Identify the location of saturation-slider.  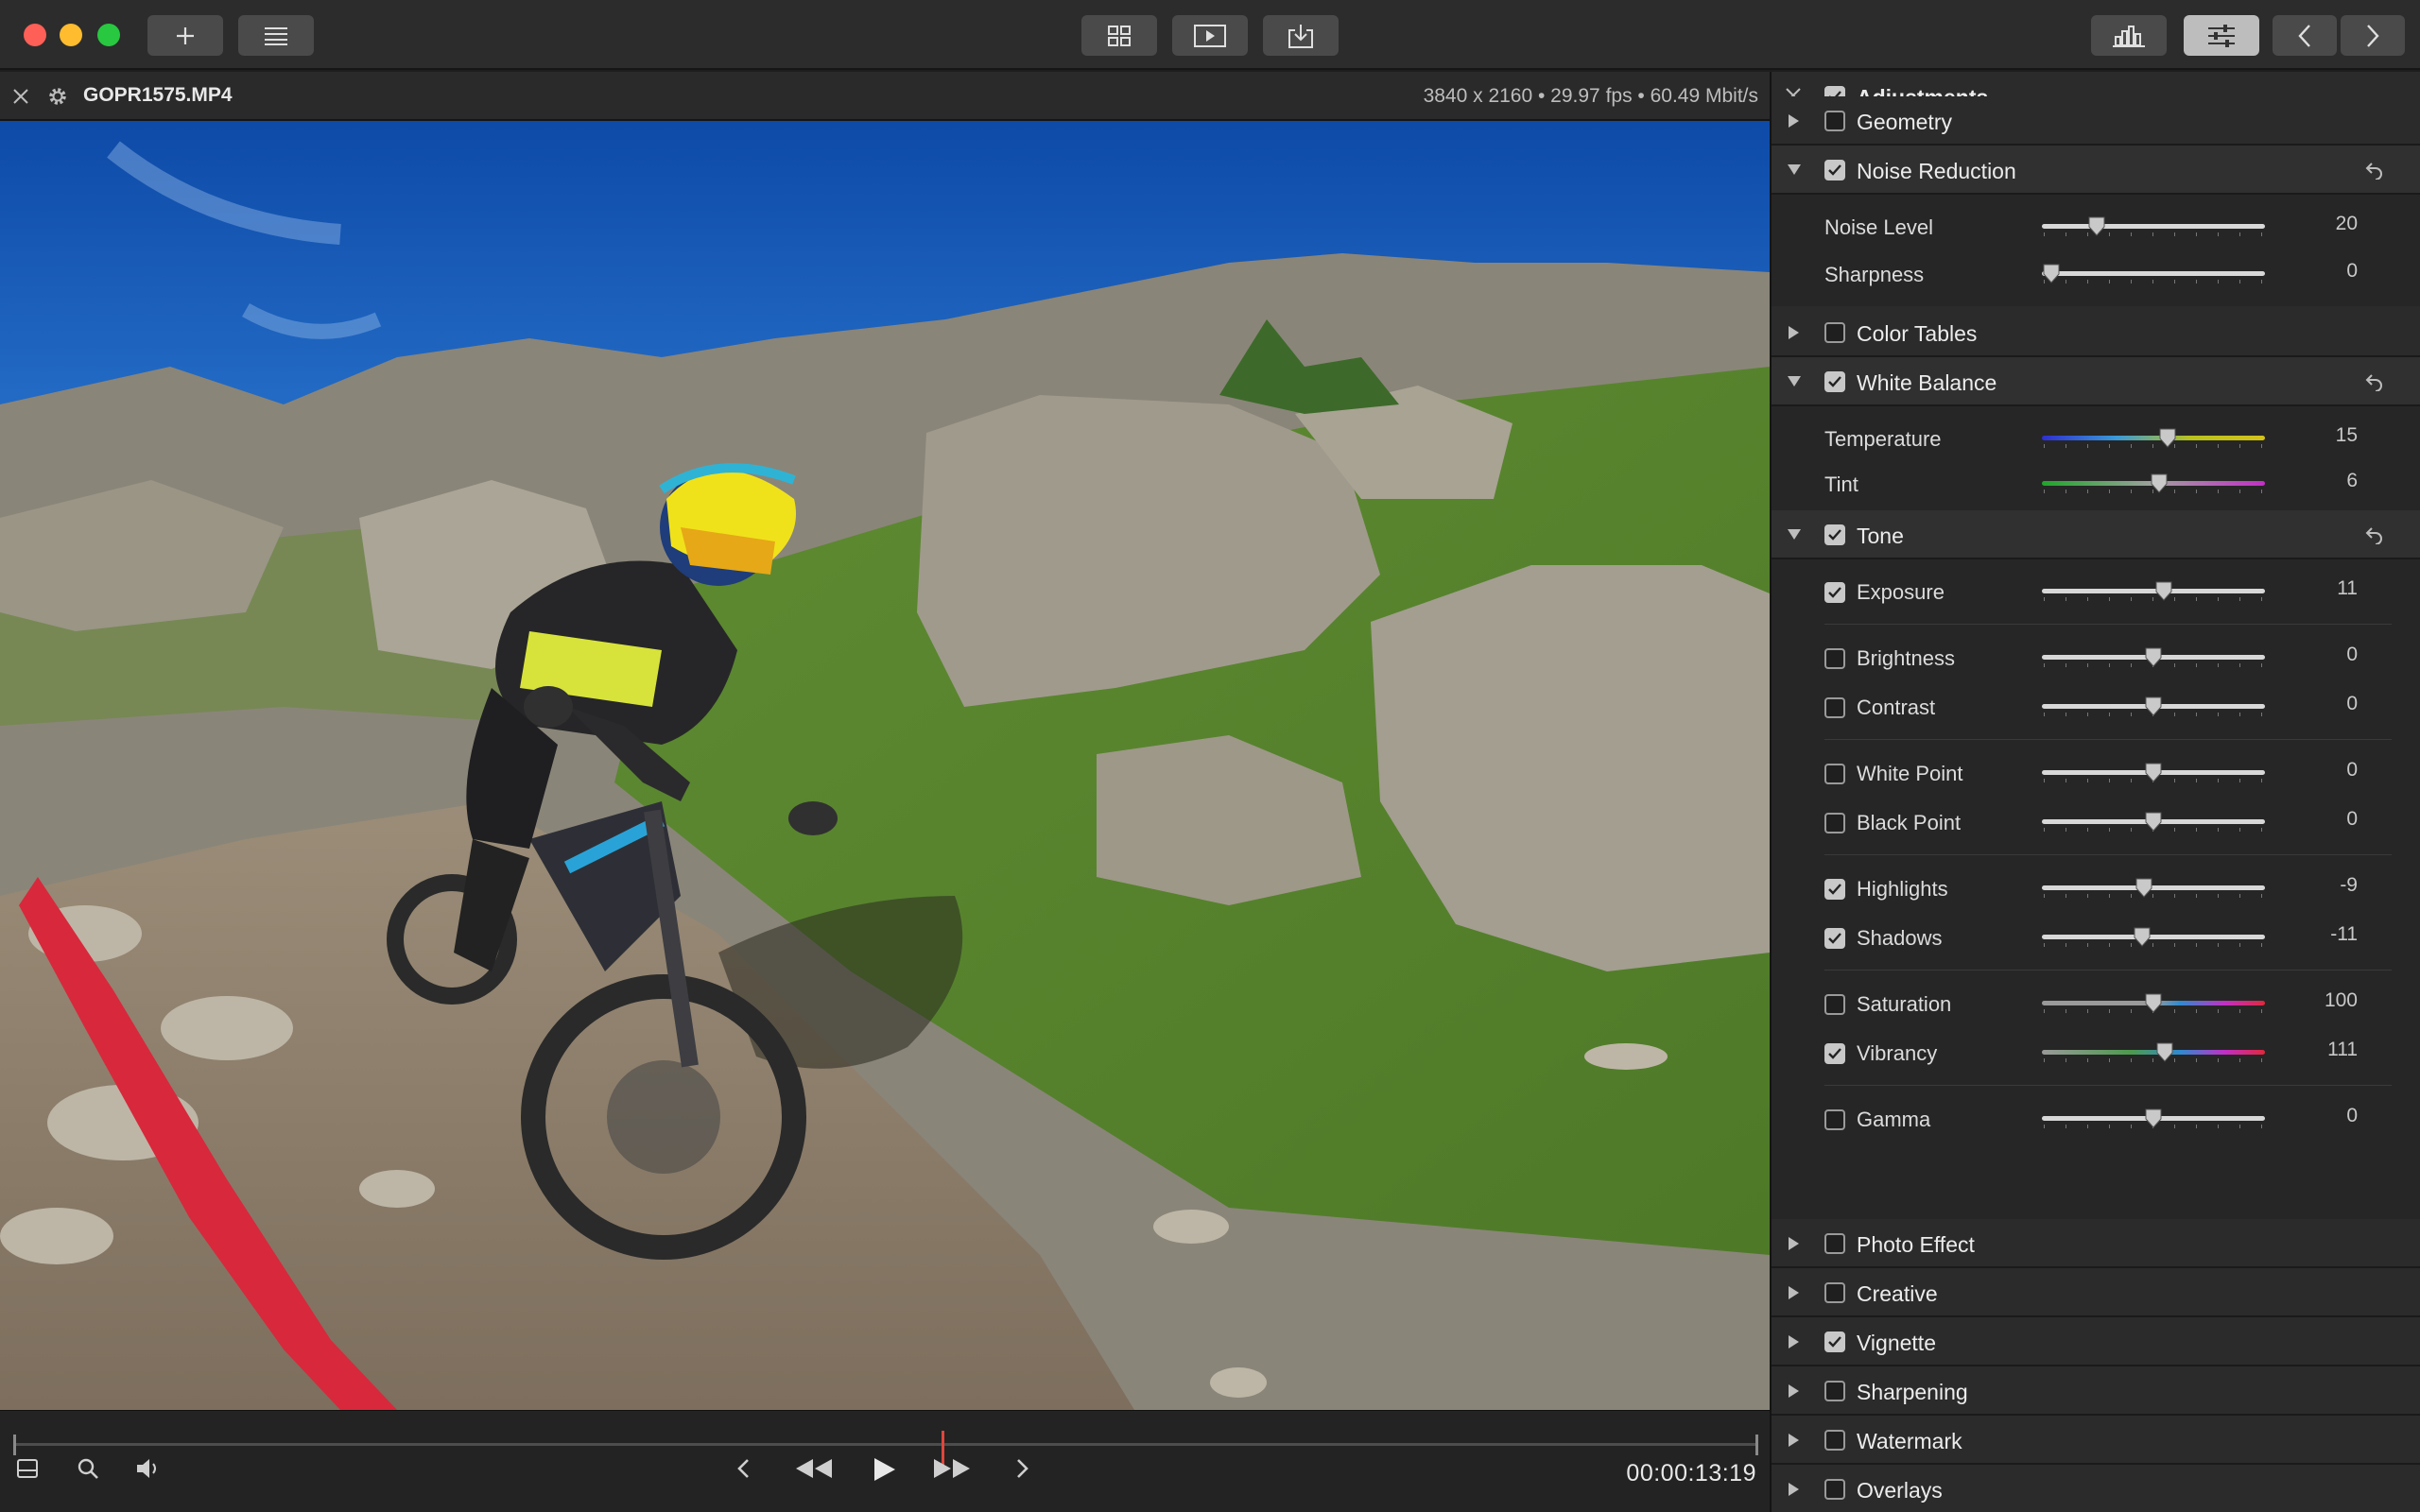
(2153, 1005).